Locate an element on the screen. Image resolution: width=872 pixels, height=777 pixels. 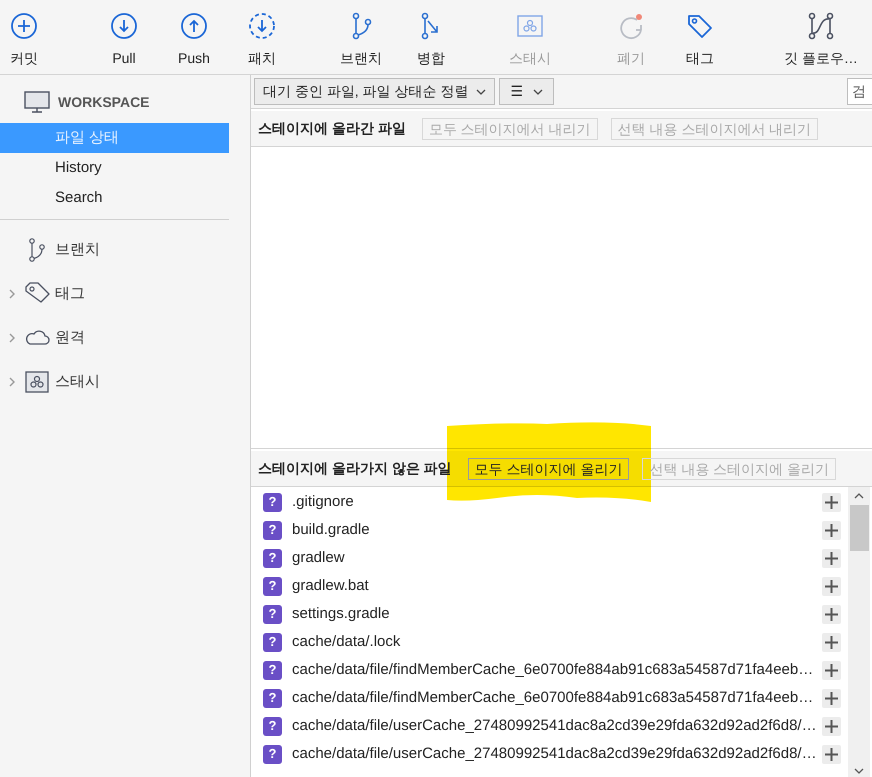
file-name: gradlew.bat is located at coordinates (556, 586).